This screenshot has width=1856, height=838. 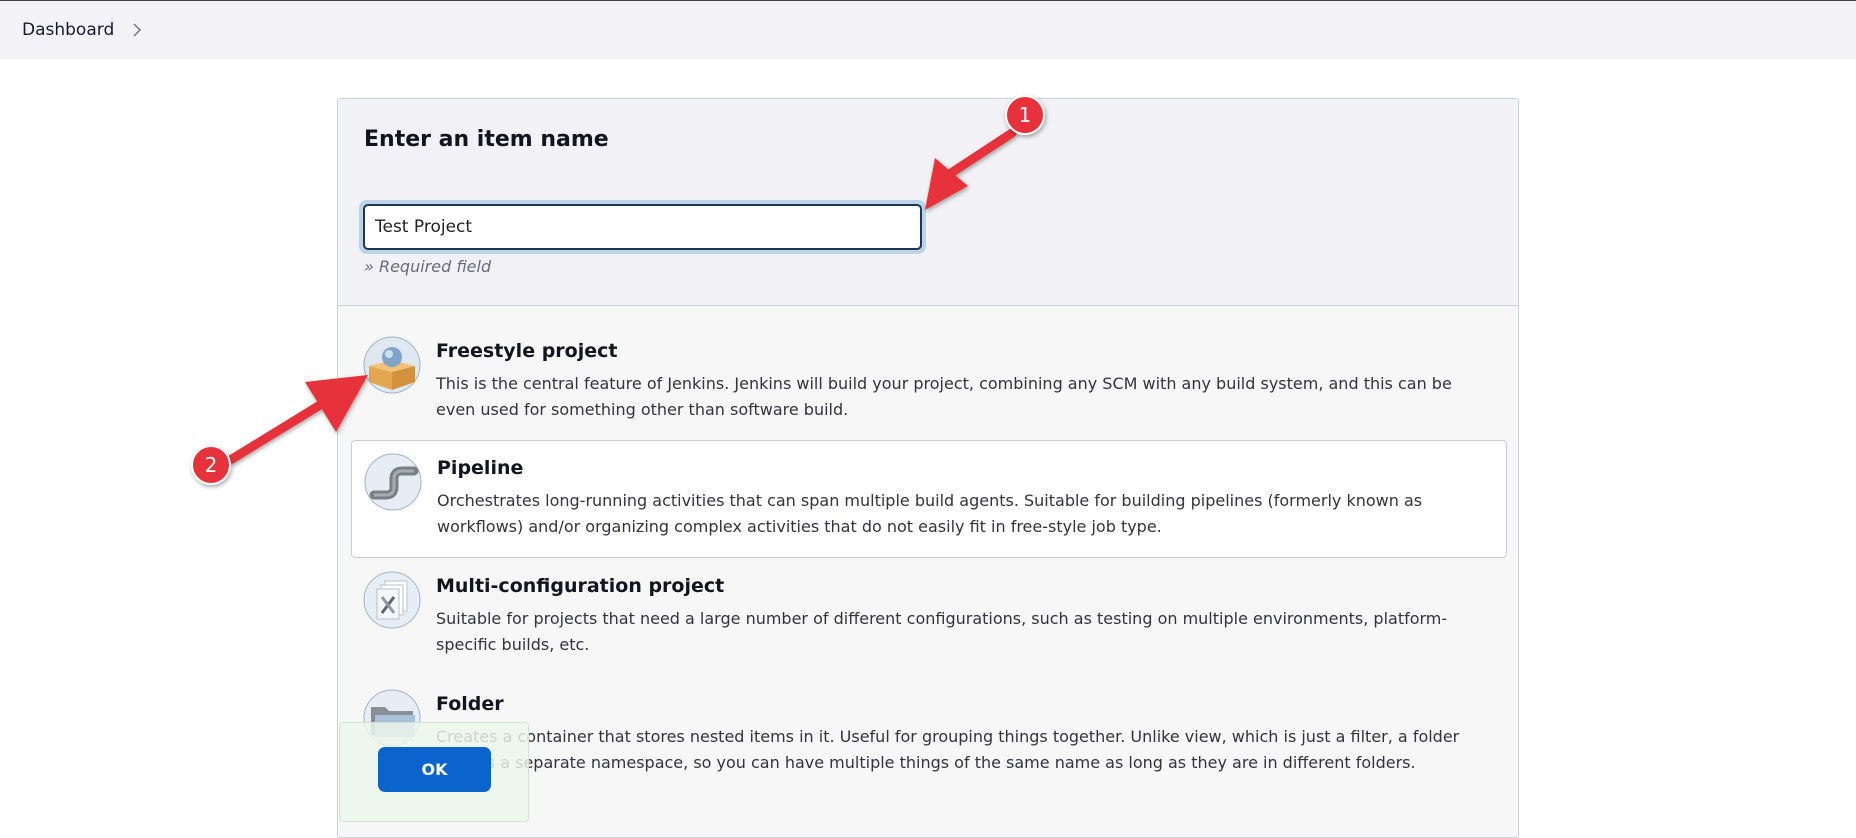 I want to click on breadcrumb: Dashboard, so click(x=928, y=30).